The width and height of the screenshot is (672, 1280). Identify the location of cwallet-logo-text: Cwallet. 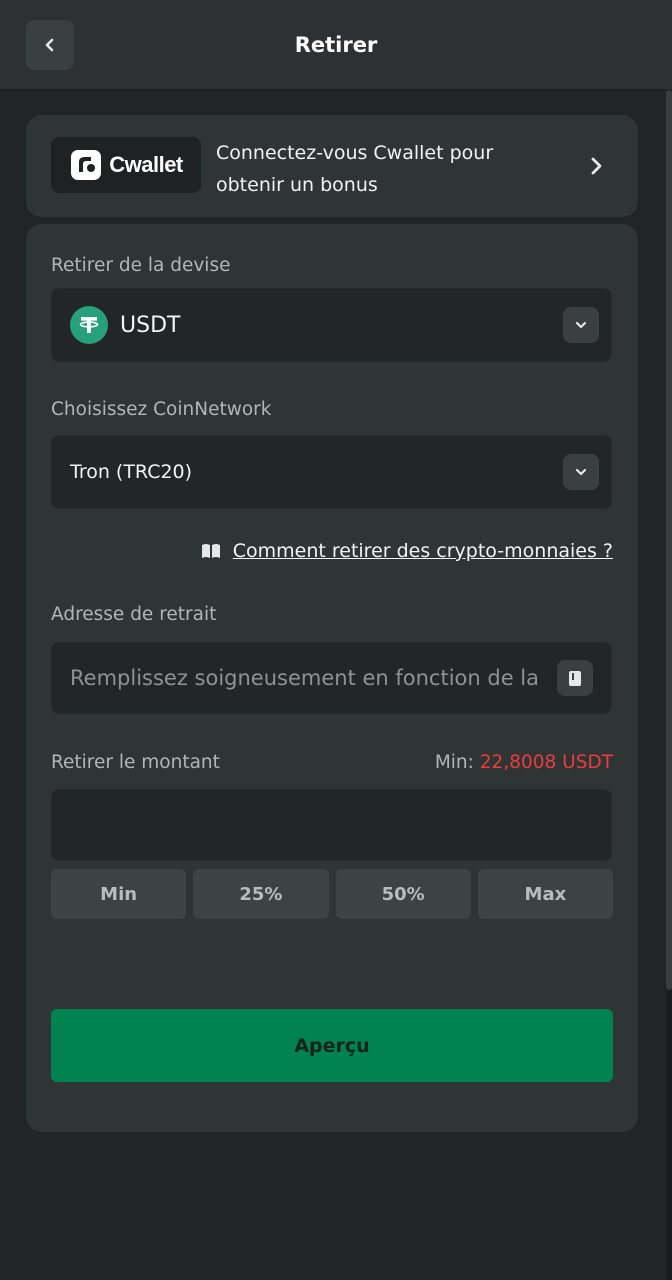
(146, 164).